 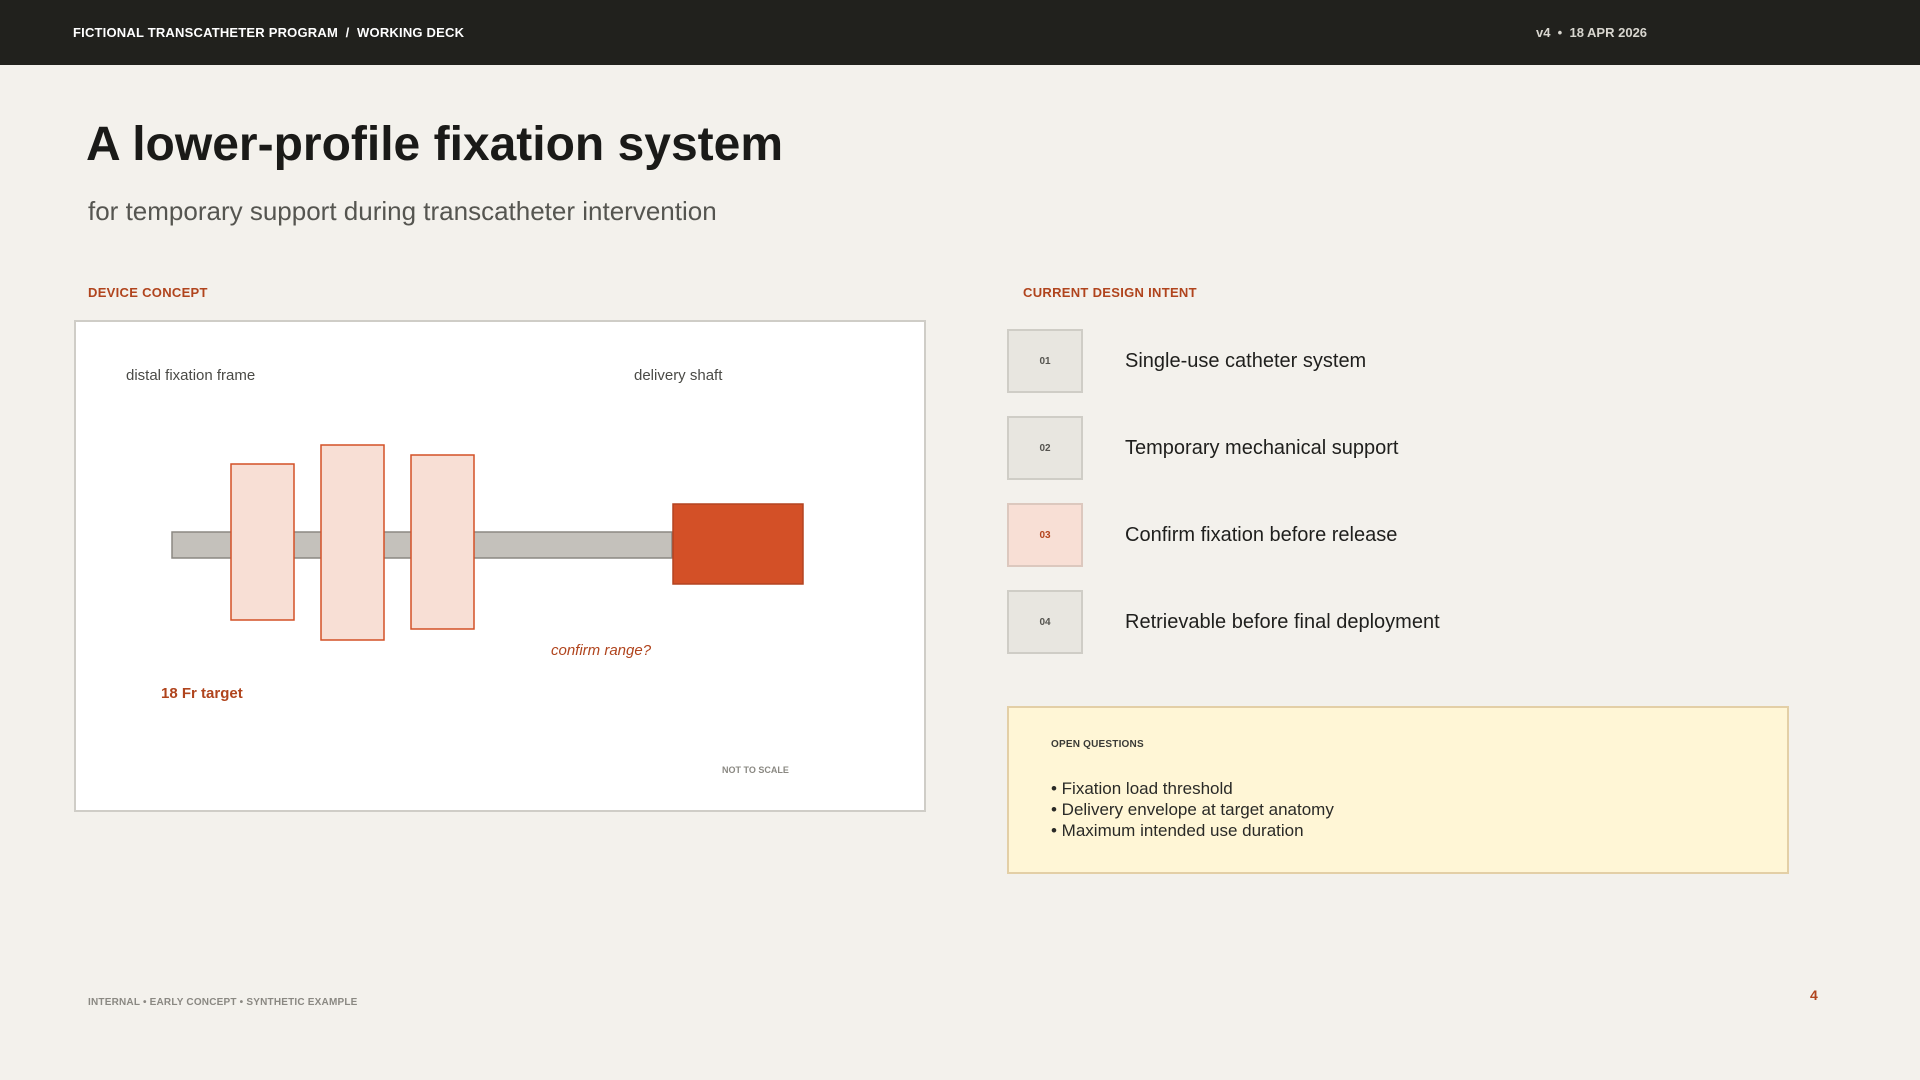 What do you see at coordinates (435, 144) in the screenshot?
I see `slide-title: A lower-profile fixation system` at bounding box center [435, 144].